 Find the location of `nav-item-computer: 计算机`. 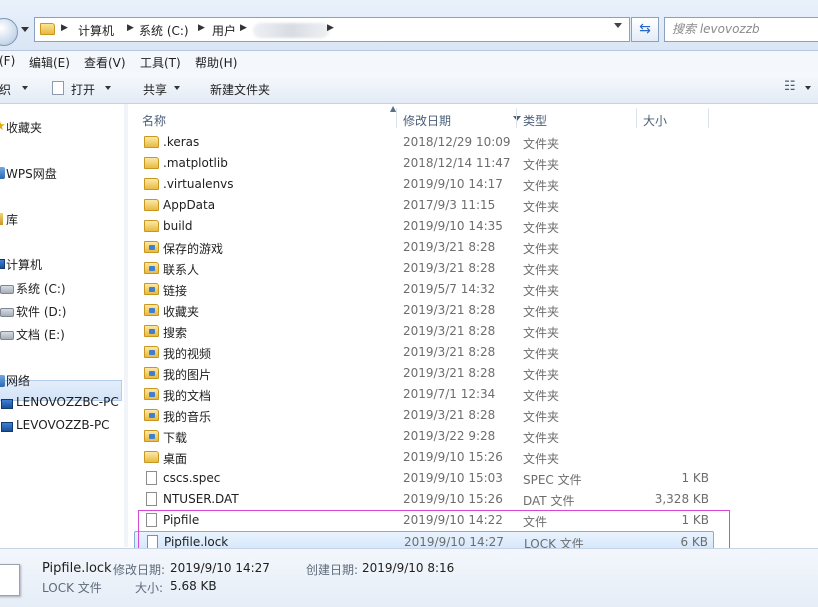

nav-item-computer: 计算机 is located at coordinates (24, 264).